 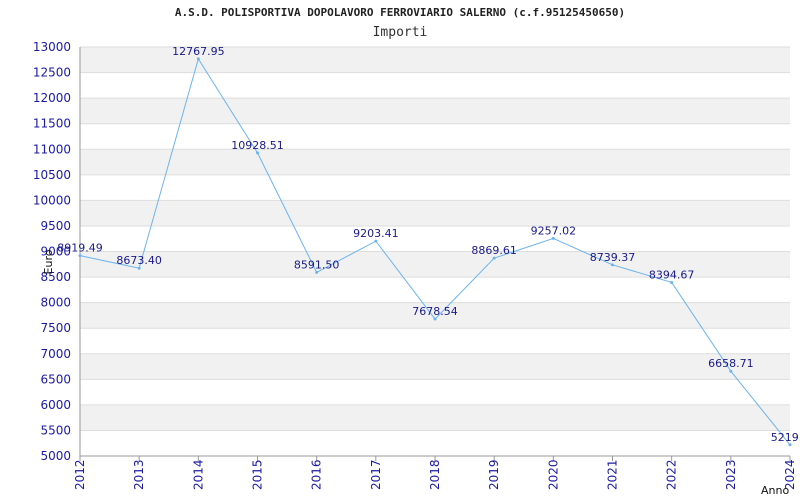 What do you see at coordinates (55, 405) in the screenshot?
I see `y-tick-label: 6000` at bounding box center [55, 405].